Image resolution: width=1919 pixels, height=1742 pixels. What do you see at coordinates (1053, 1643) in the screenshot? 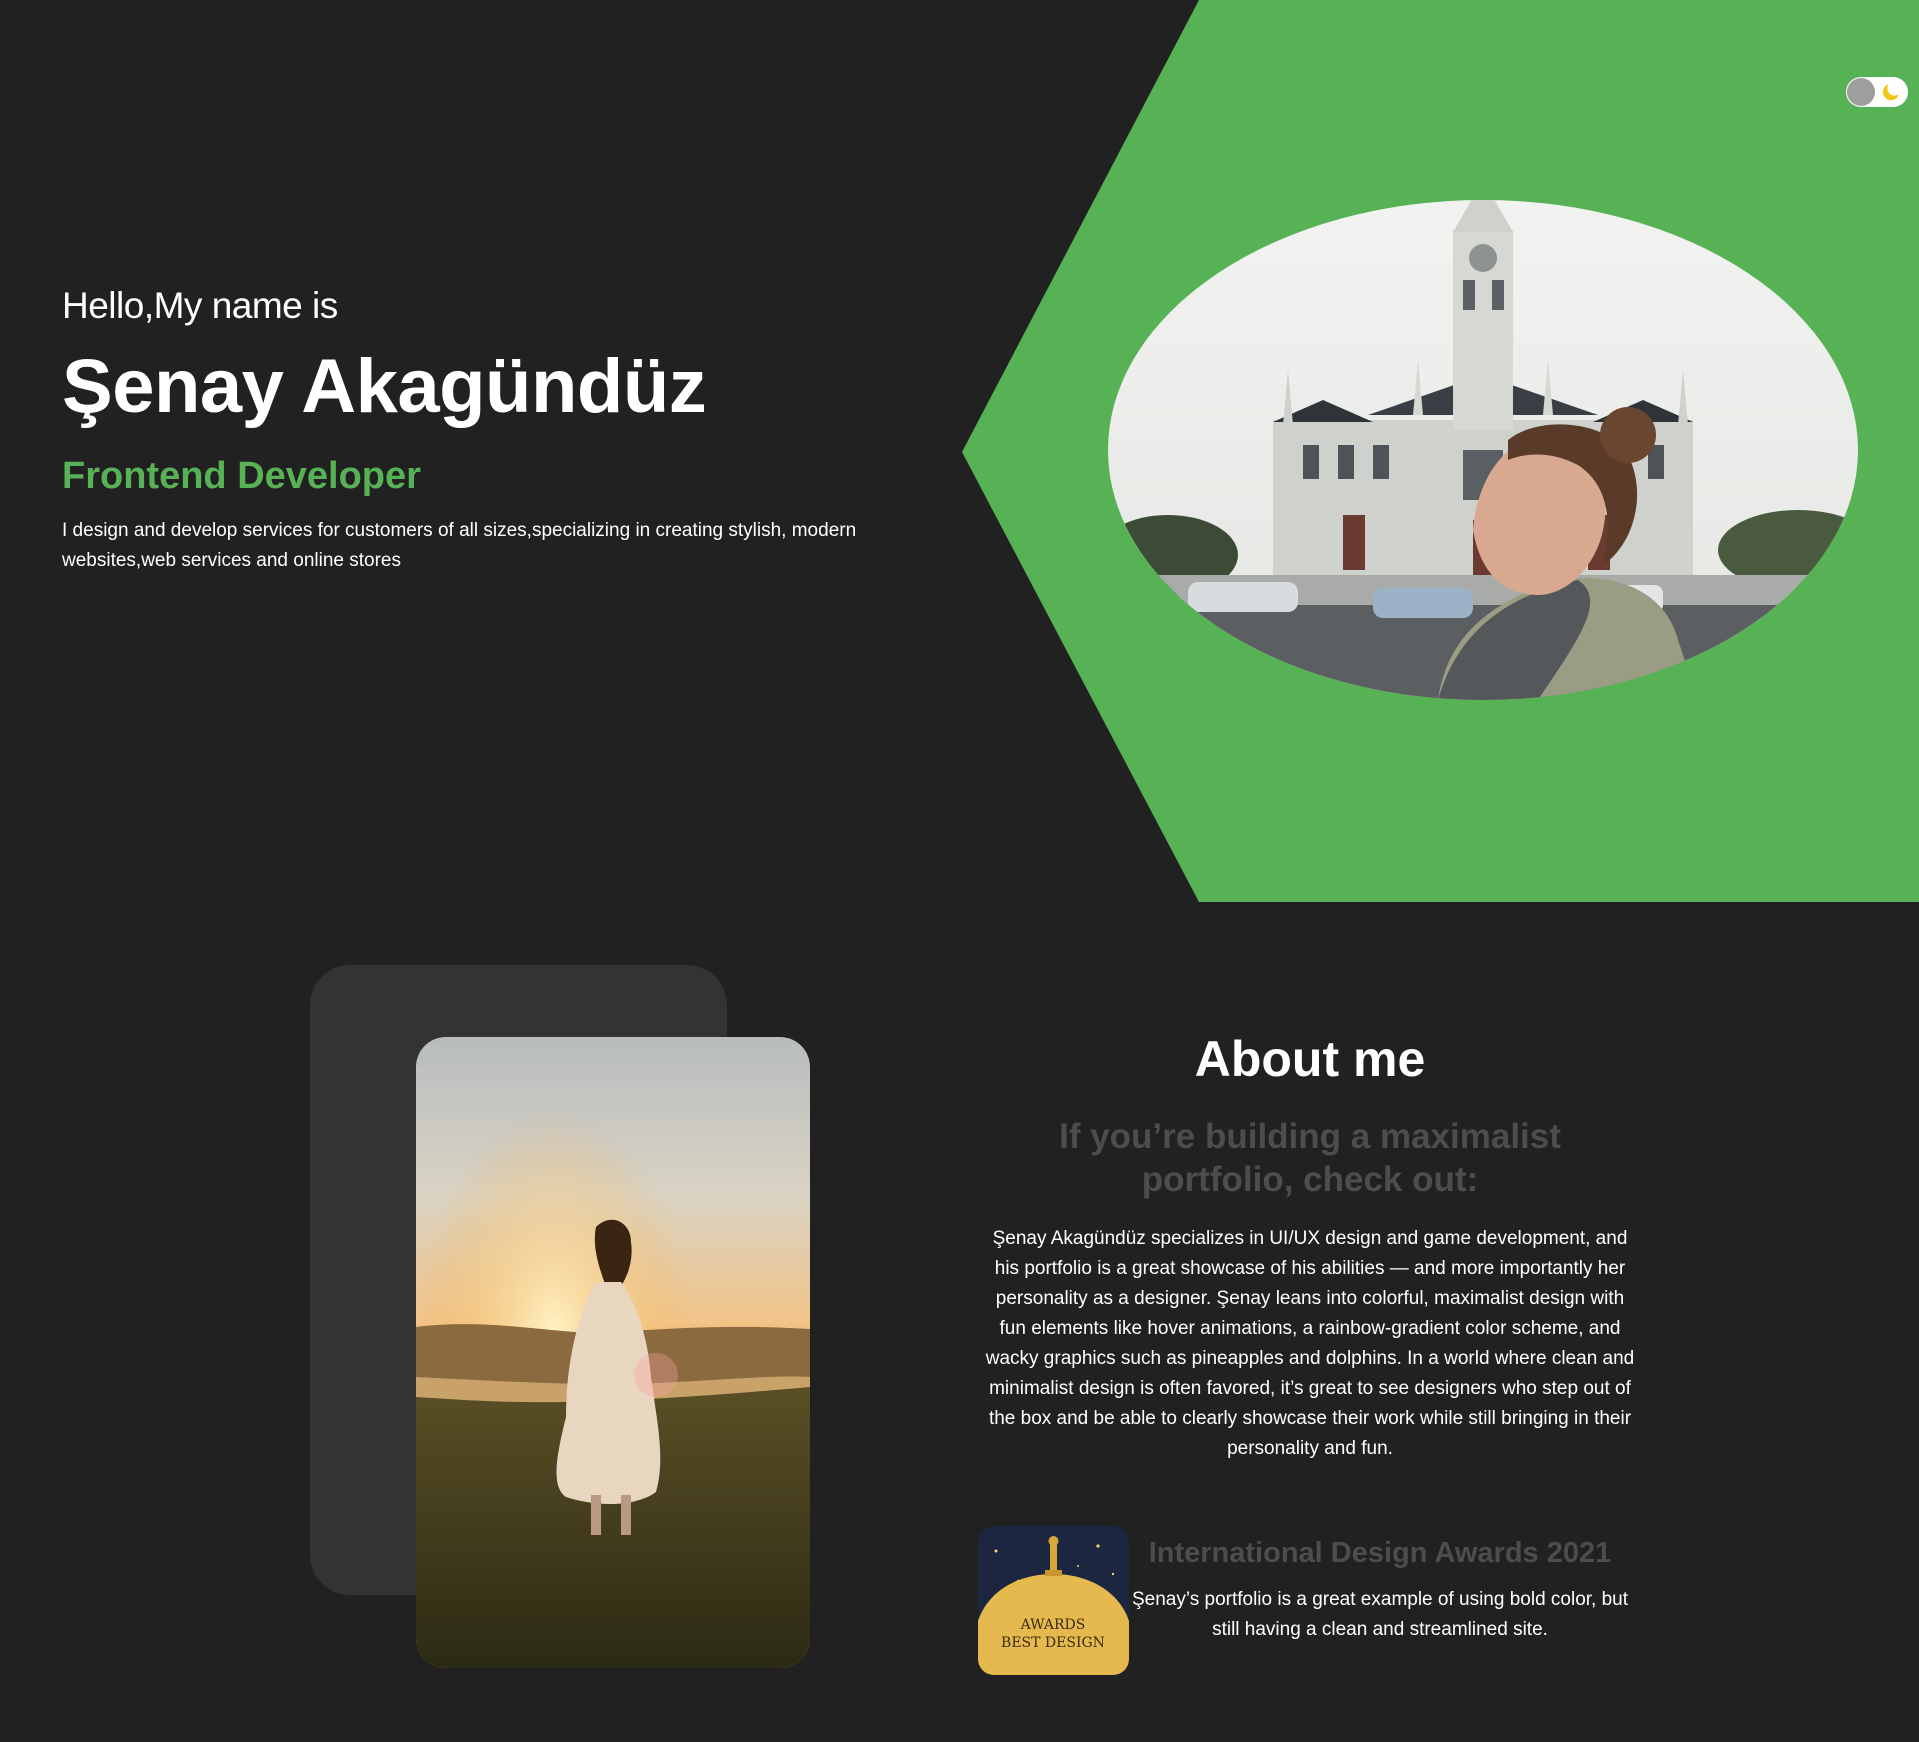
I see `badge-line-best-design: BEST DESIGN` at bounding box center [1053, 1643].